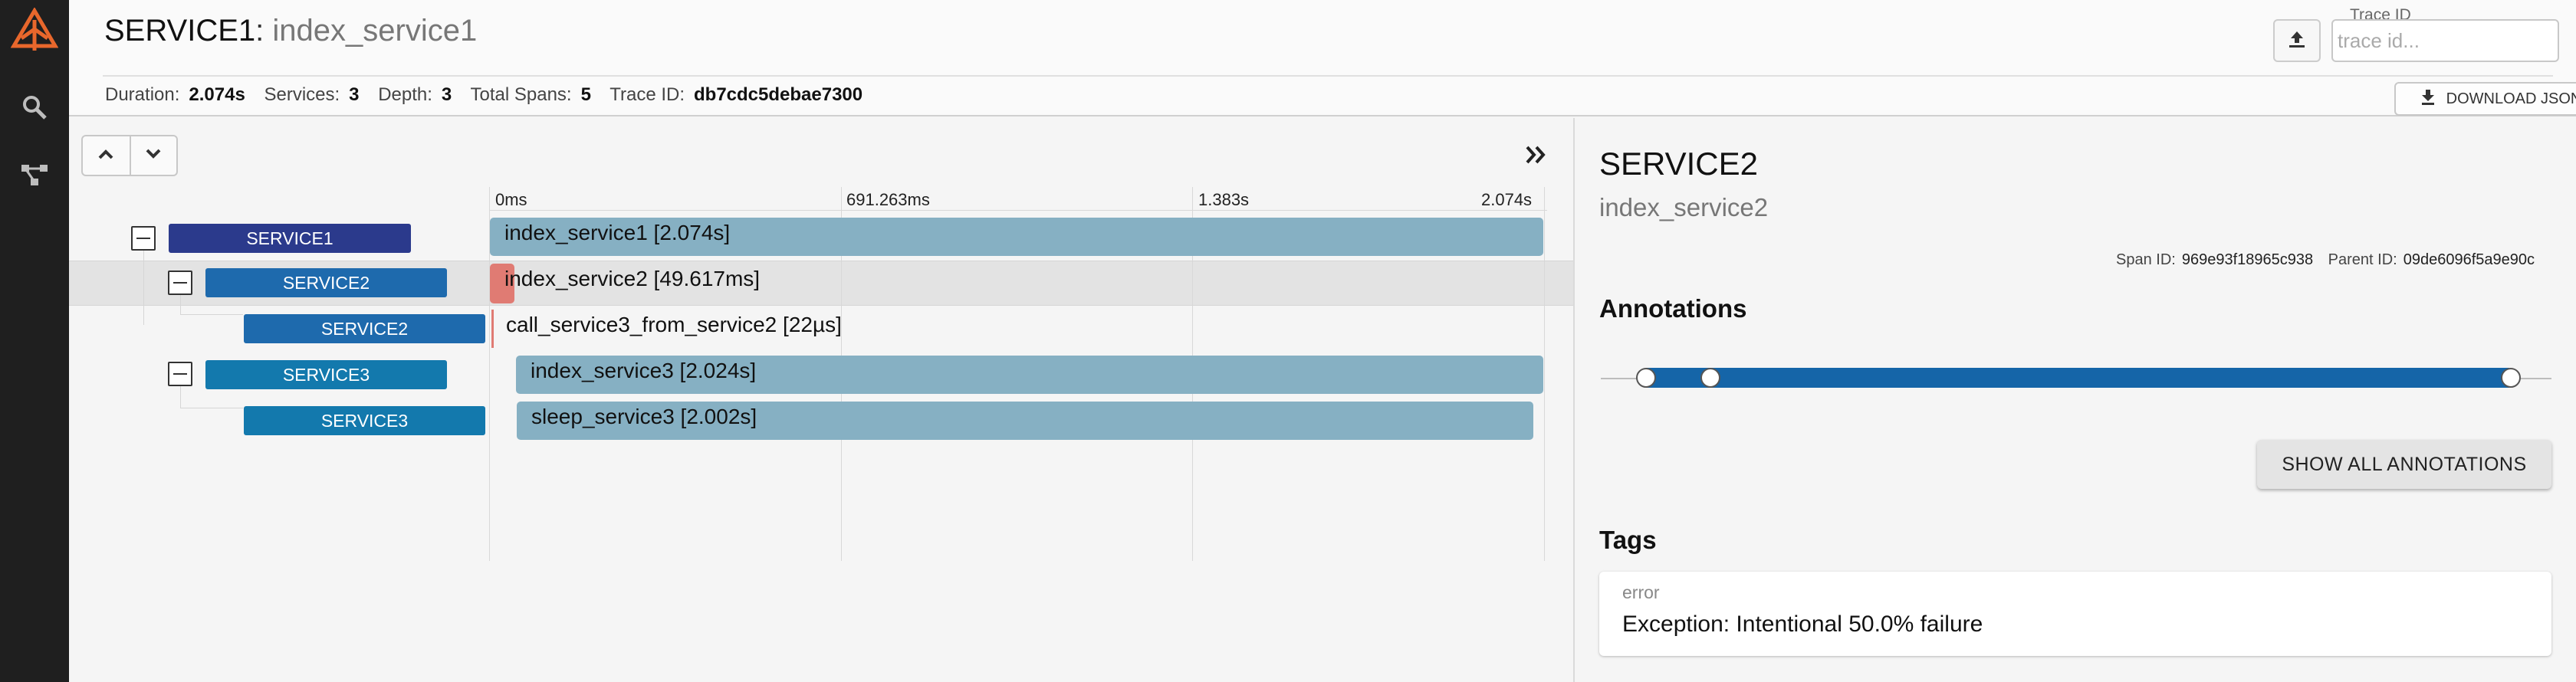 This screenshot has height=682, width=2576. I want to click on tag-key: error, so click(1641, 592).